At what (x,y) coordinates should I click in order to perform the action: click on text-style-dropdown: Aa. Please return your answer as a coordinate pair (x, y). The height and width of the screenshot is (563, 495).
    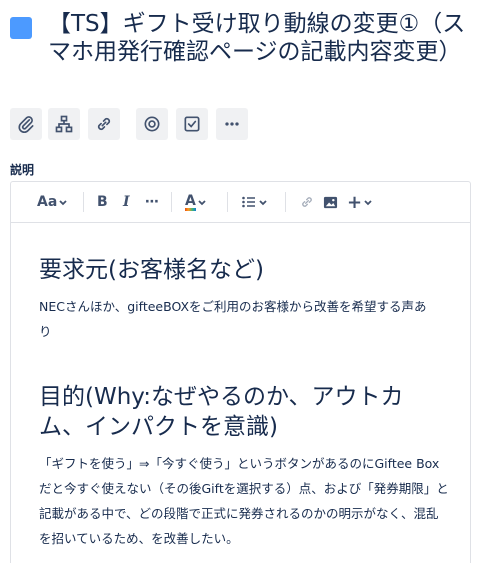
    Looking at the image, I should click on (53, 202).